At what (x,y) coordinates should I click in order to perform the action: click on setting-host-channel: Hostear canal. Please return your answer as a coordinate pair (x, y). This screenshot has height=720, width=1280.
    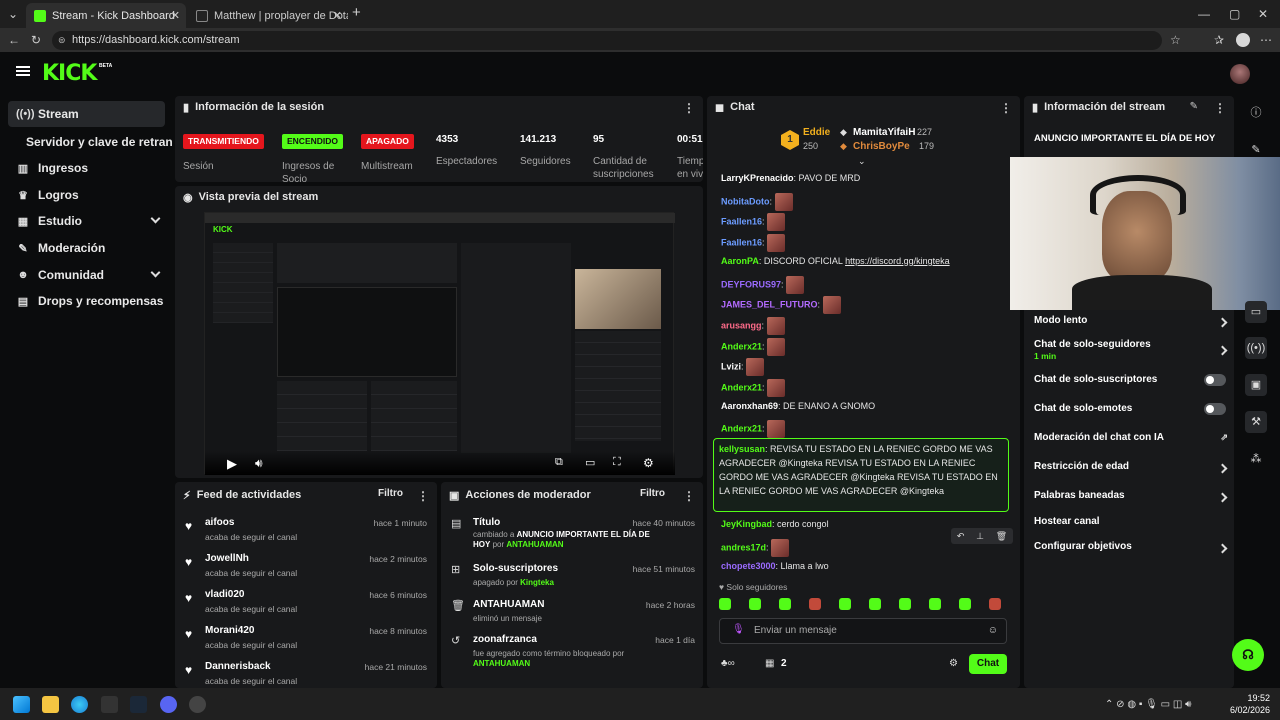
    Looking at the image, I should click on (1134, 521).